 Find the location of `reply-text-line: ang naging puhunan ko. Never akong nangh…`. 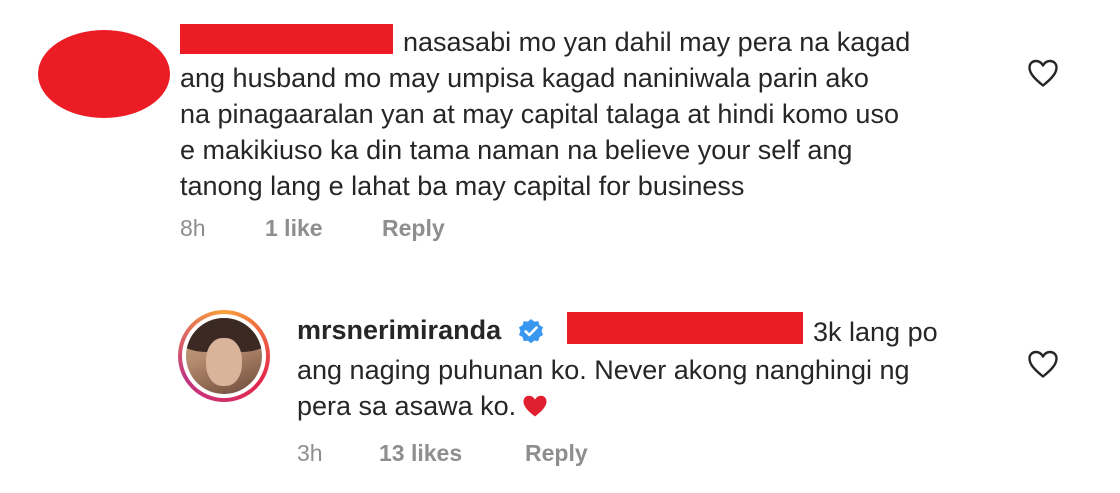

reply-text-line: ang naging puhunan ko. Never akong nangh… is located at coordinates (603, 370).